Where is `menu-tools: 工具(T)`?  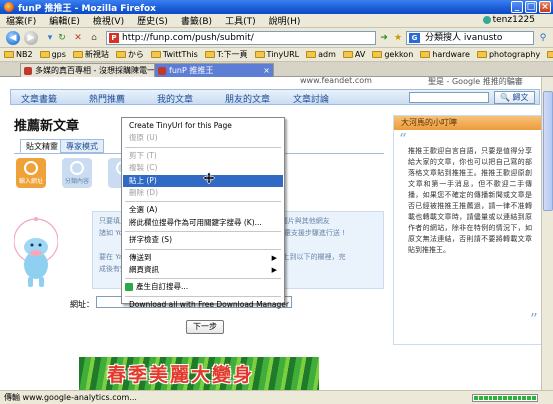 menu-tools: 工具(T) is located at coordinates (240, 20).